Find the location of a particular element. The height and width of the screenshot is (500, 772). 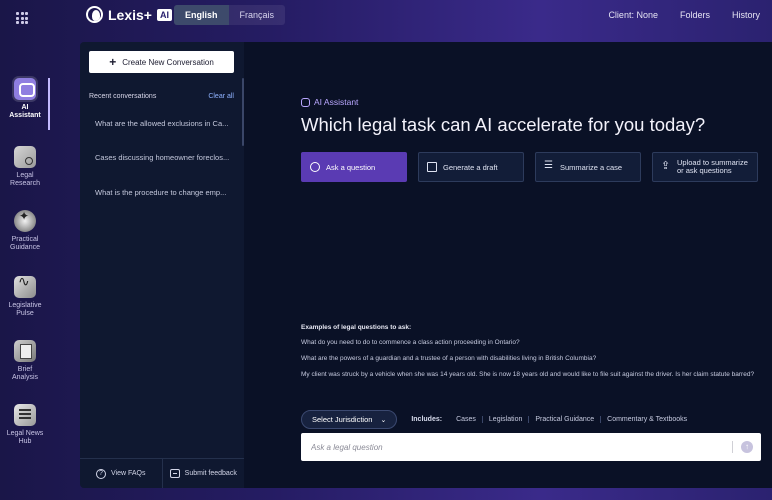

legal-research-icon is located at coordinates (25, 157).